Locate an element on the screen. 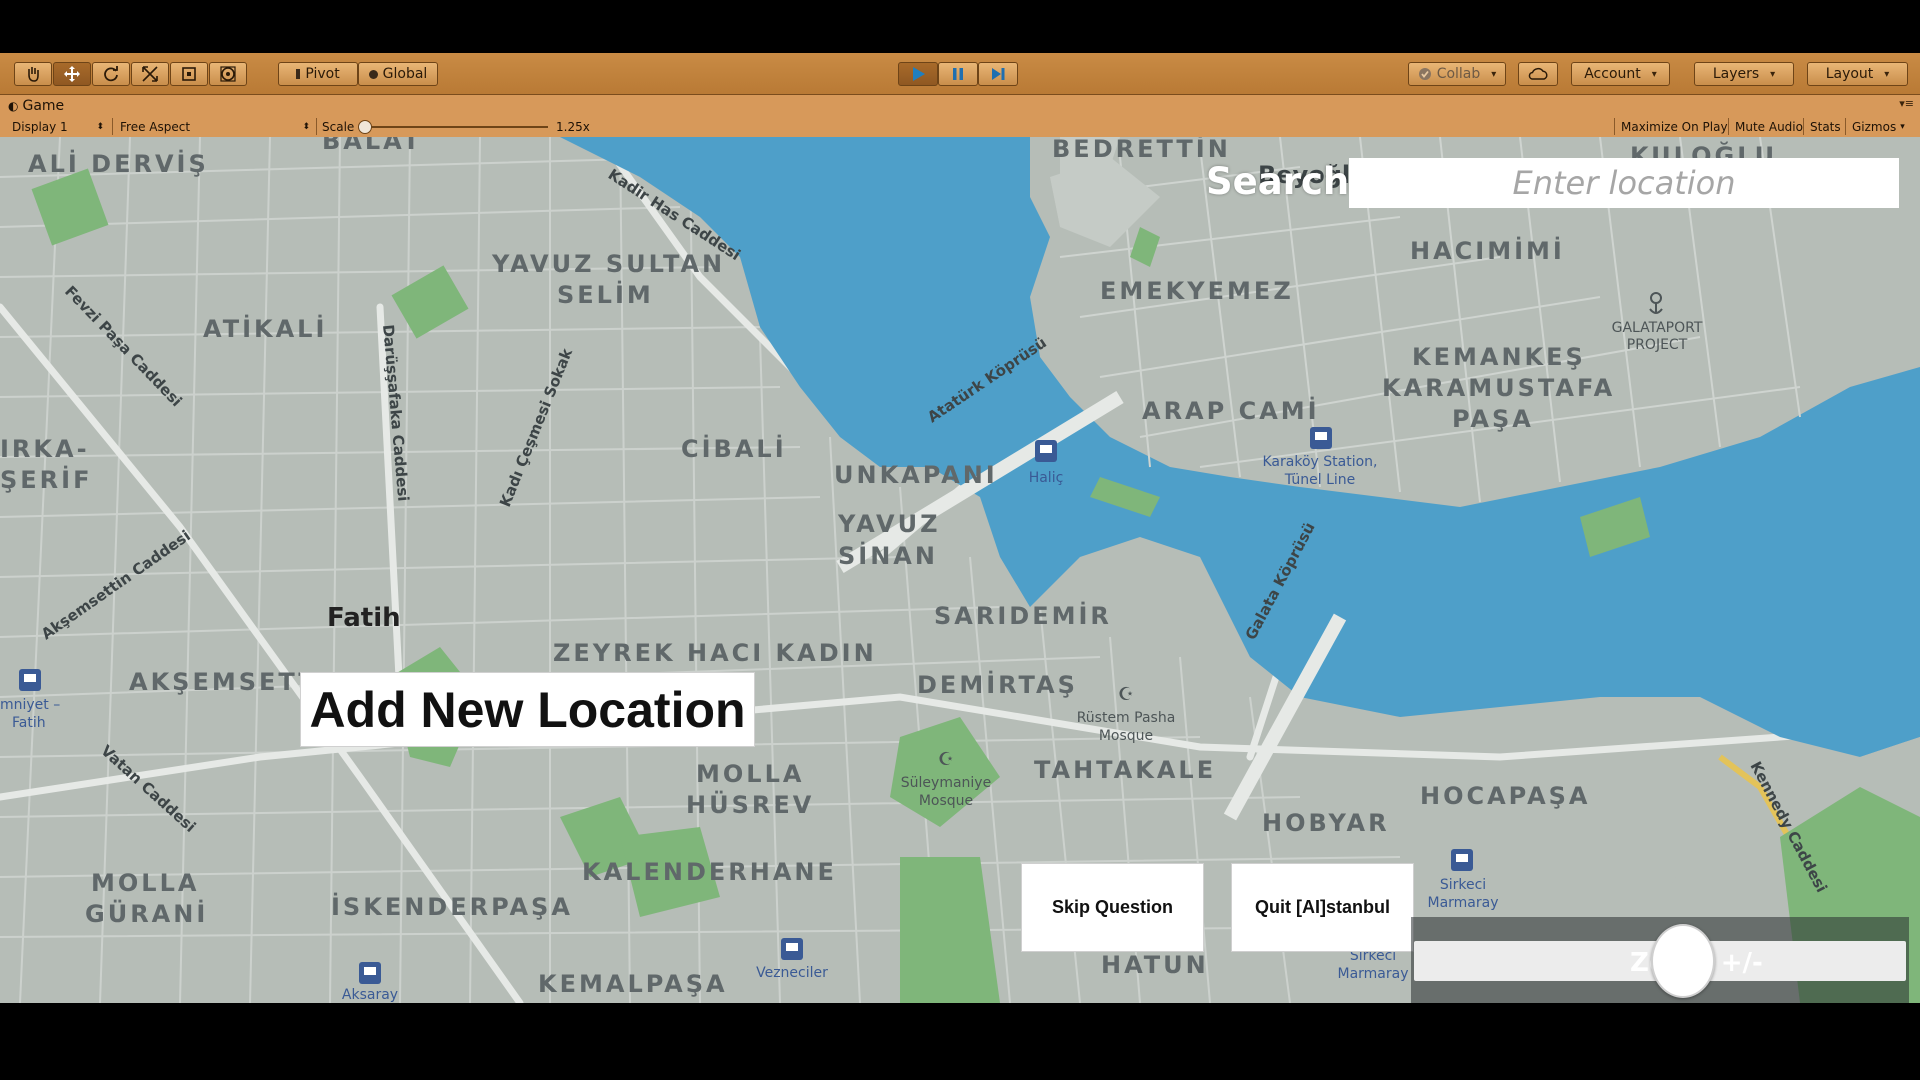  mute-audio-toggle: Mute Audio is located at coordinates (1769, 126).